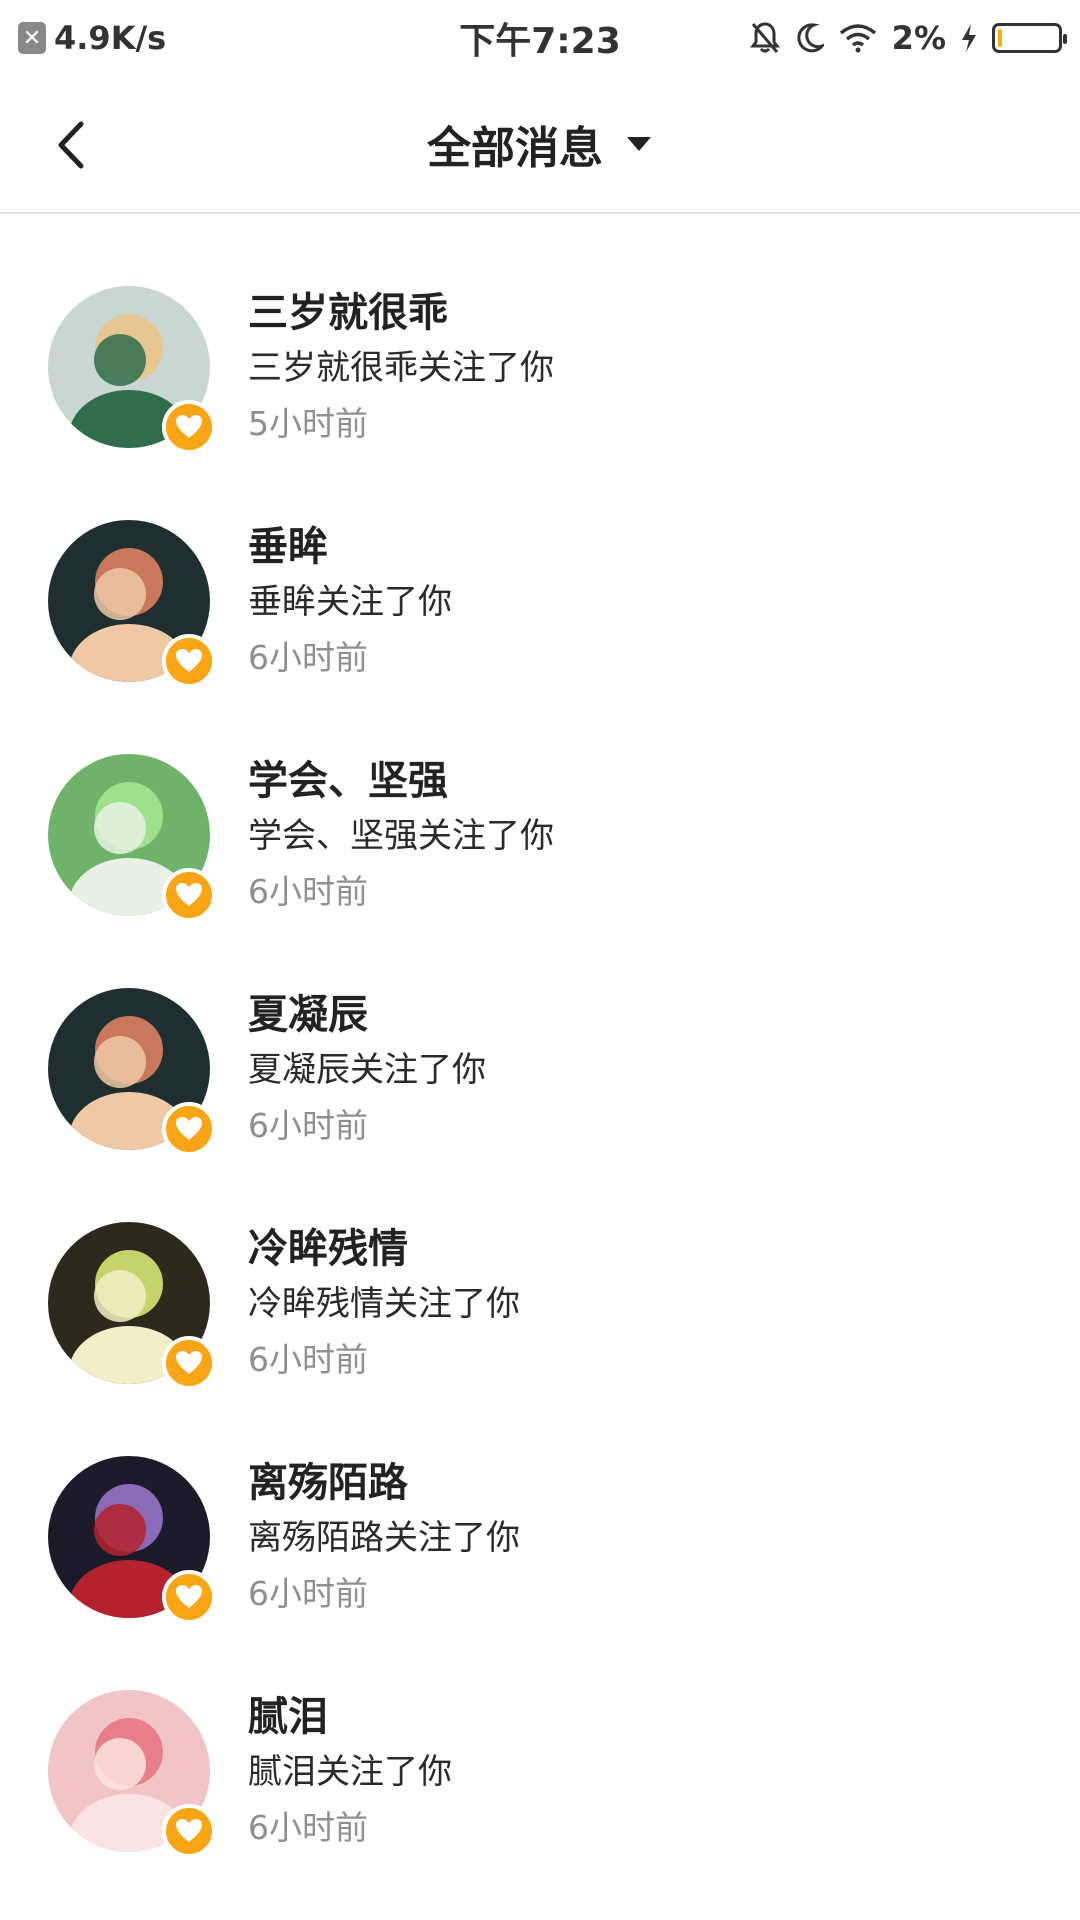 This screenshot has height=1920, width=1080. I want to click on message-text: 垂眸关注了你, so click(350, 602).